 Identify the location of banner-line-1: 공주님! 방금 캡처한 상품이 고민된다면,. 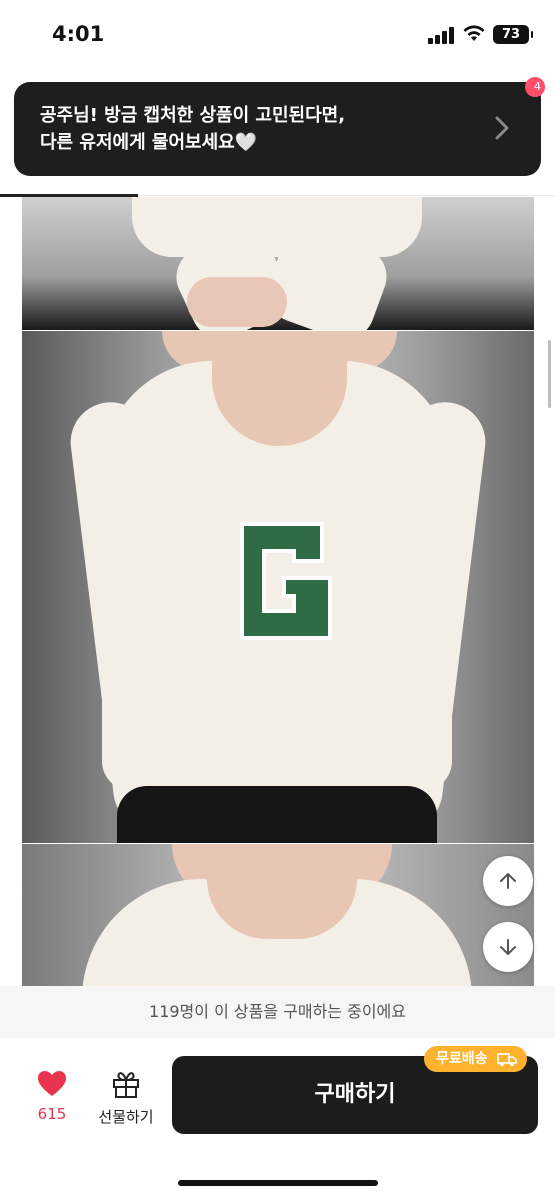
(193, 115).